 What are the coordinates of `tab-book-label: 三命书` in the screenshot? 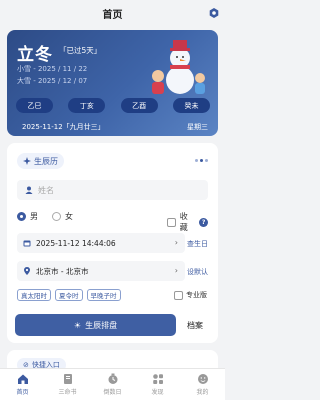 It's located at (67, 392).